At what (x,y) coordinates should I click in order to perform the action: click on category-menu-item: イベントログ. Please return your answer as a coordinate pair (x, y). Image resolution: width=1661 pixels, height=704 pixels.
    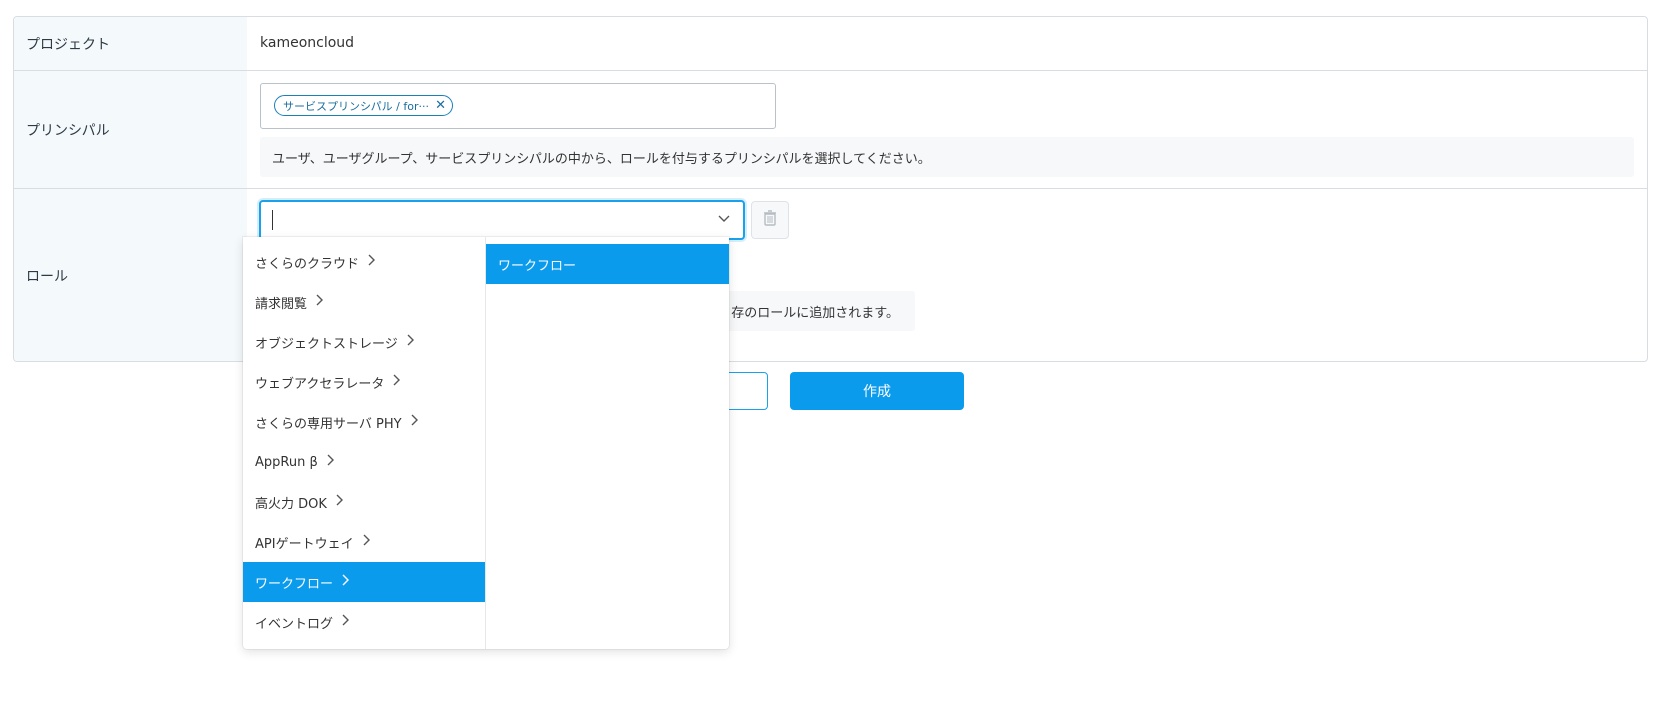
    Looking at the image, I should click on (364, 622).